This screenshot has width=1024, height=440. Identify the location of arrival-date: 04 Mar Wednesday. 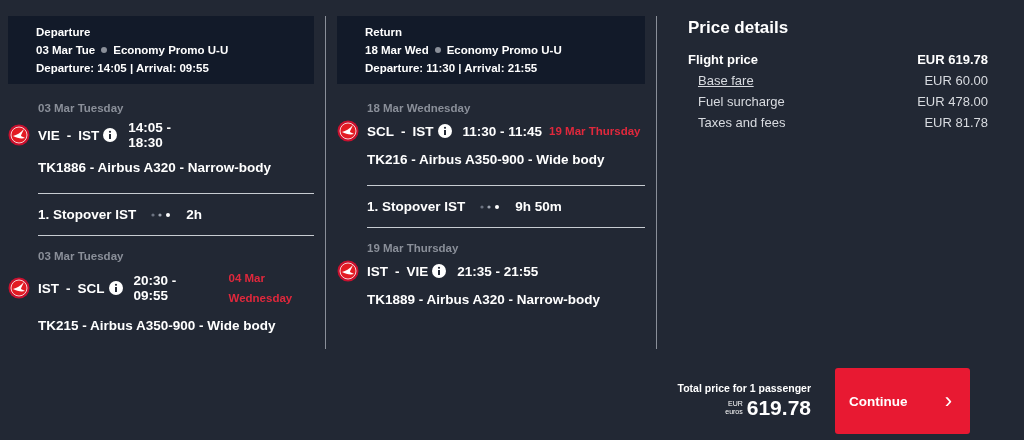
(261, 288).